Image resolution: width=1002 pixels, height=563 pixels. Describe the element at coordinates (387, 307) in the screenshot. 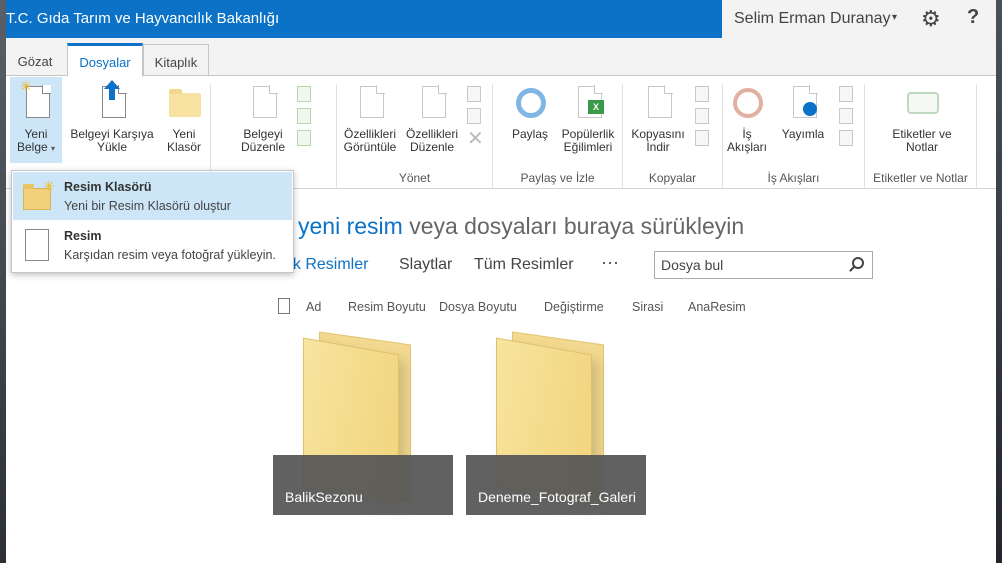

I see `column-picture-size: Resim Boyutu` at that location.